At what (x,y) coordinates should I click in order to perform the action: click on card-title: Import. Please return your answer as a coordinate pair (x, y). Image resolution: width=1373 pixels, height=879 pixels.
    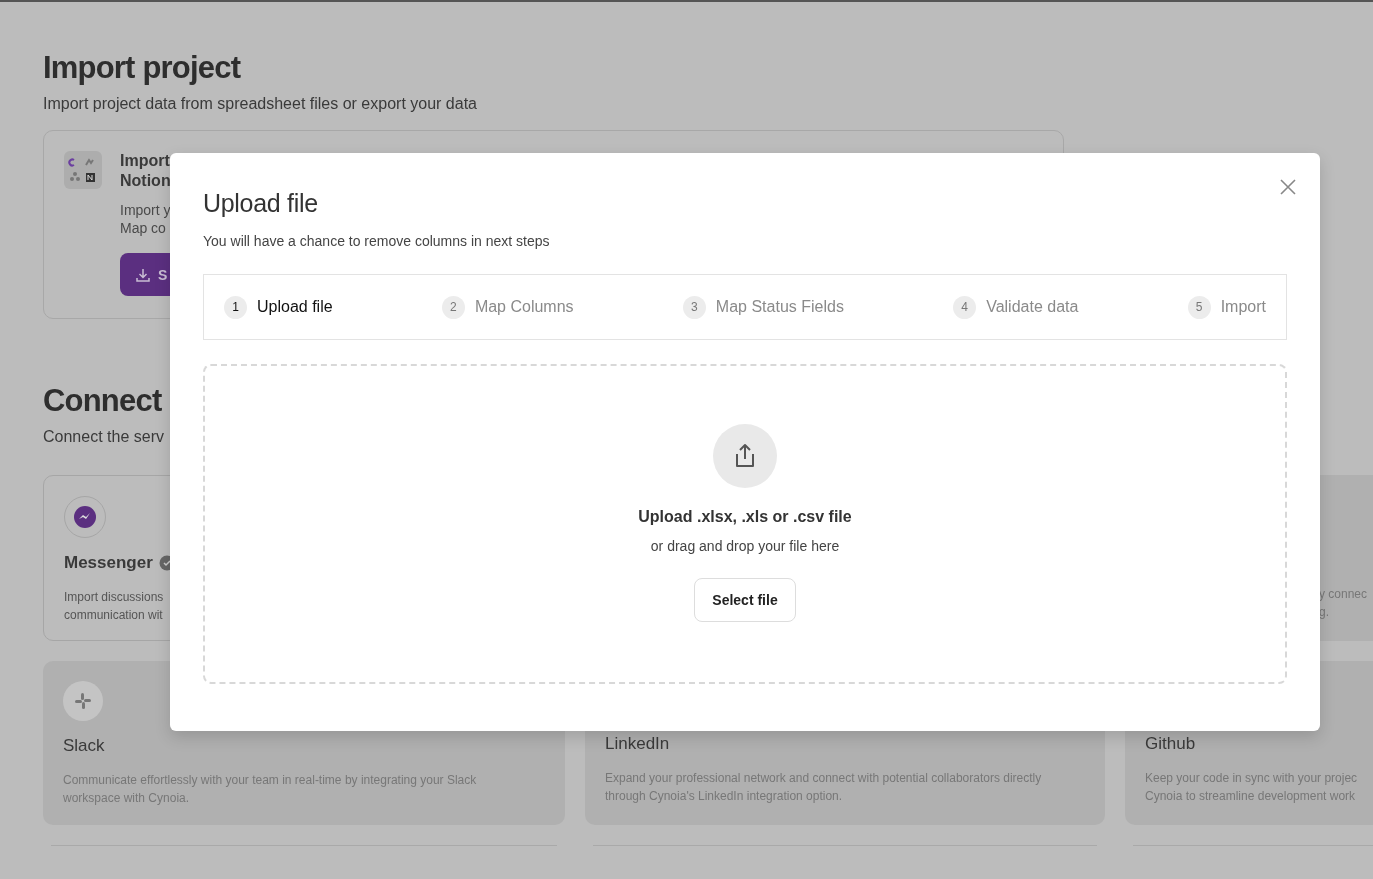
    Looking at the image, I should click on (145, 161).